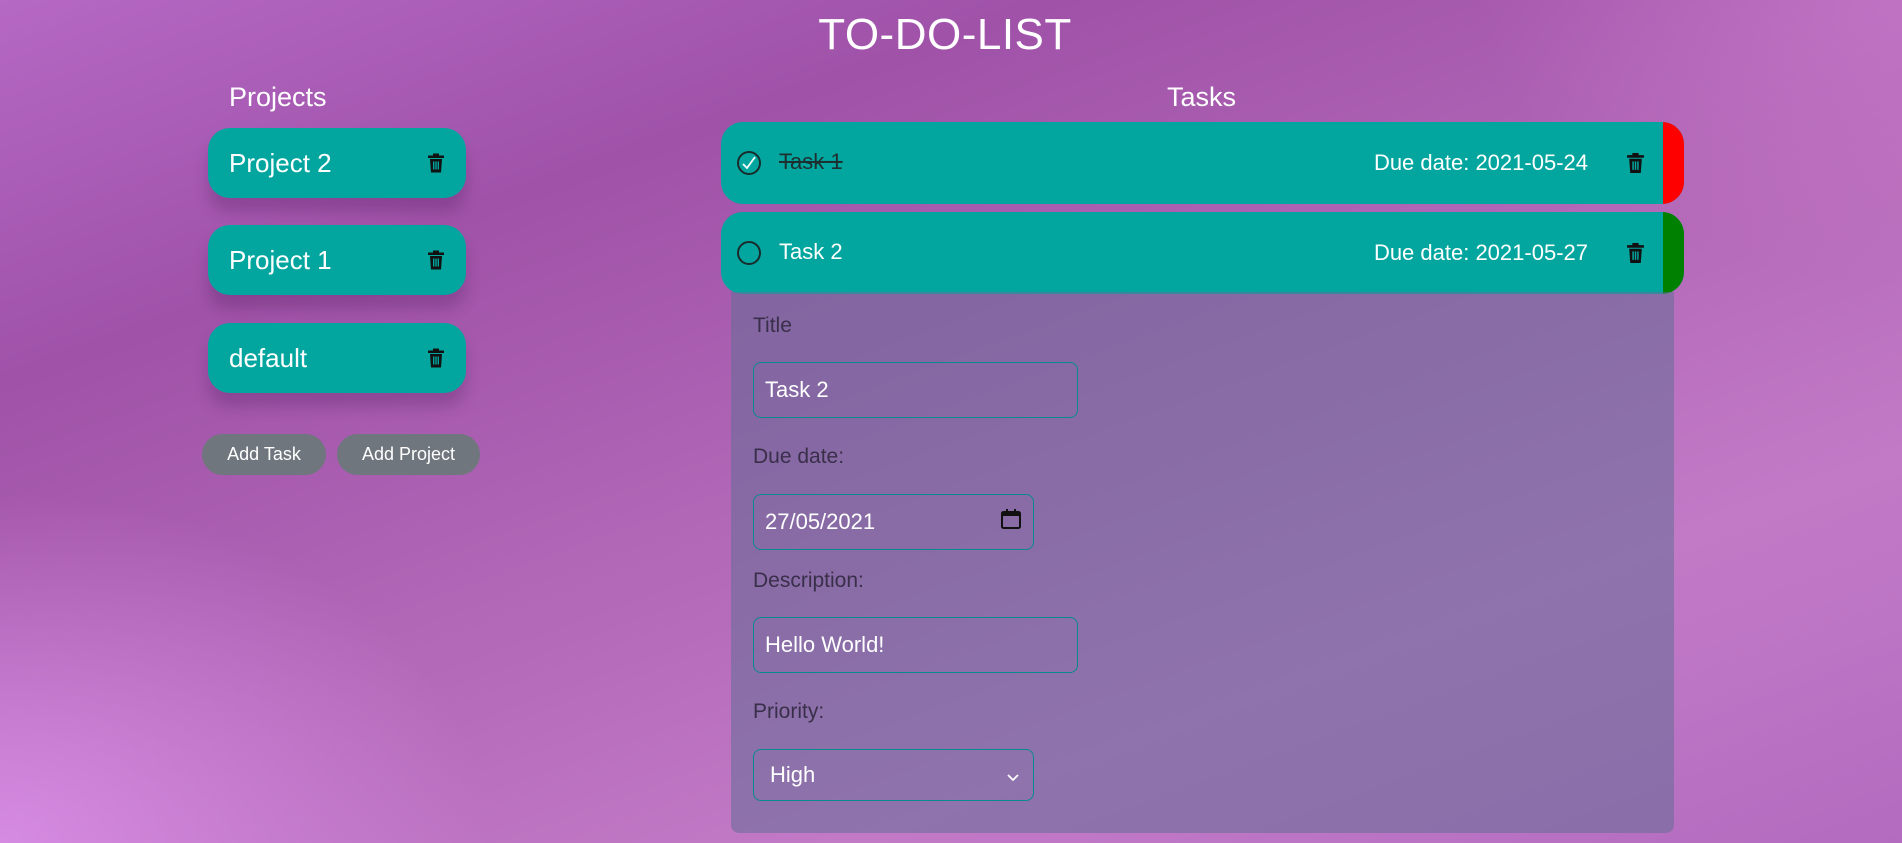 The width and height of the screenshot is (1902, 843). I want to click on task-due-date: Due date: 2021-05-24, so click(1480, 162).